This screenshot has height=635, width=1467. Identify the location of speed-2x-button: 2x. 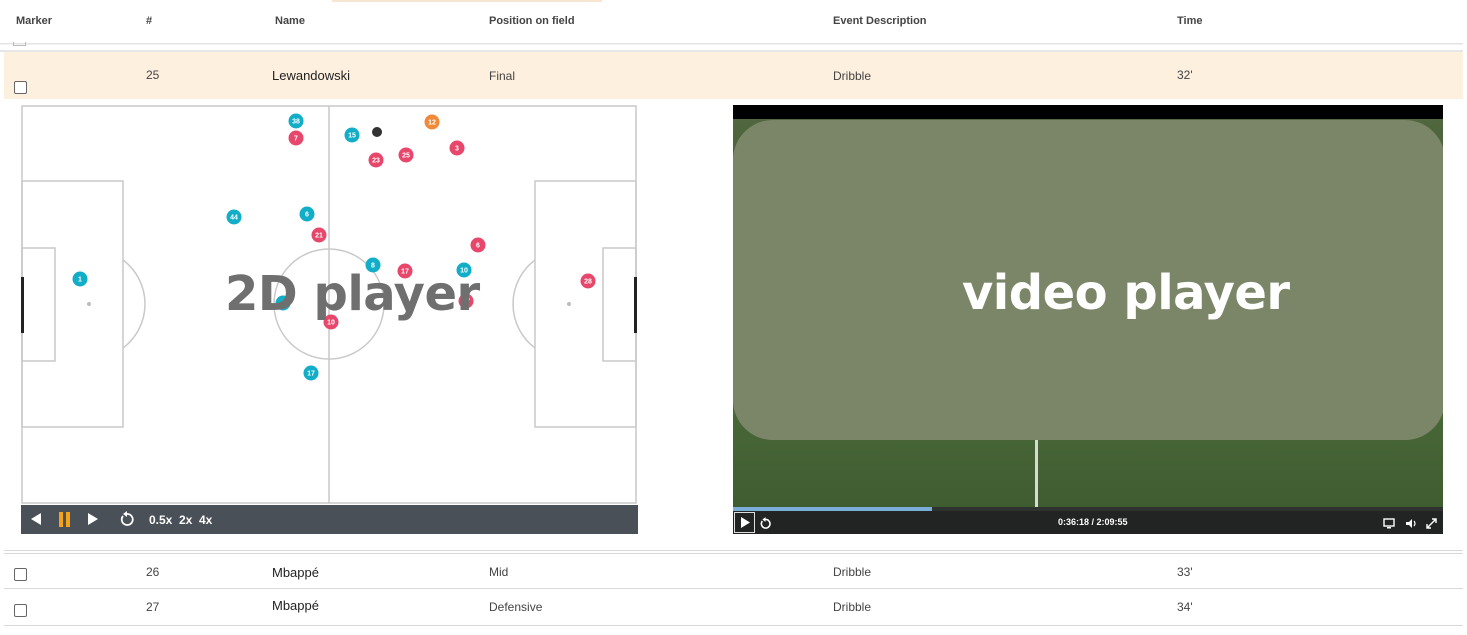
(185, 520).